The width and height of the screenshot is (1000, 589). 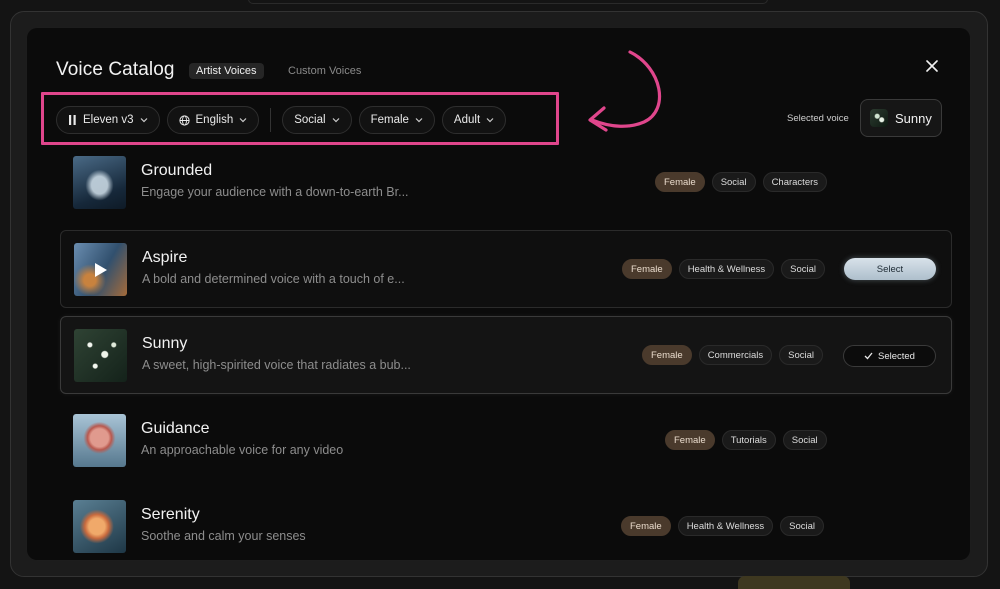 I want to click on background-toolbar, so click(x=508, y=2).